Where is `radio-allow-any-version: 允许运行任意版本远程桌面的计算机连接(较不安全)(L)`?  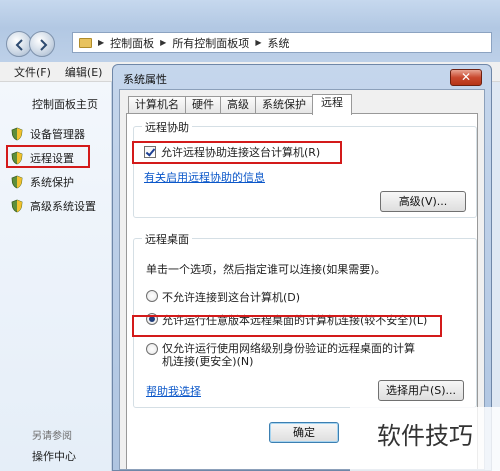
radio-allow-any-version: 允许运行任意版本远程桌面的计算机连接(较不安全)(L) is located at coordinates (286, 320).